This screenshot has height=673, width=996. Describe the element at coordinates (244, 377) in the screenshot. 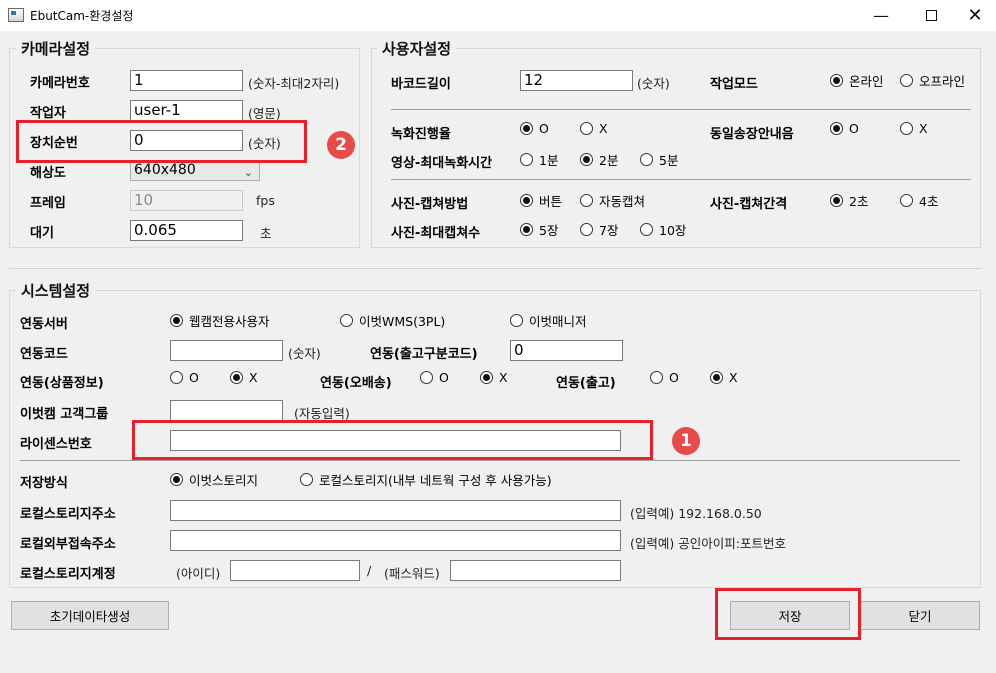

I see `link-product-x-radio: X` at that location.